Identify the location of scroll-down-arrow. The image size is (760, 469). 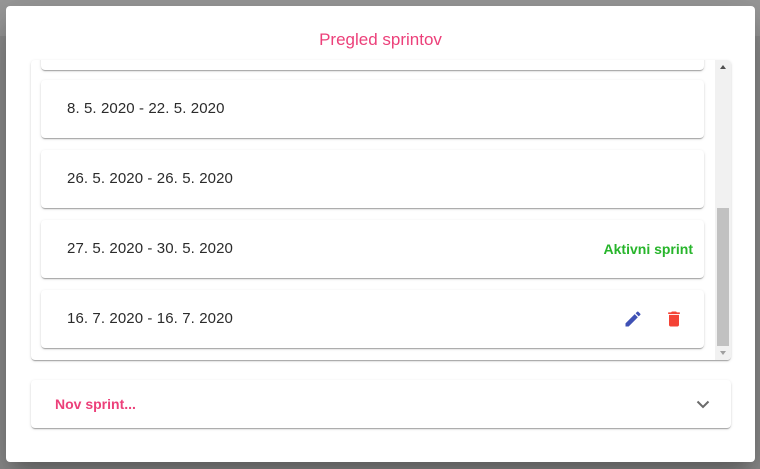
(723, 353).